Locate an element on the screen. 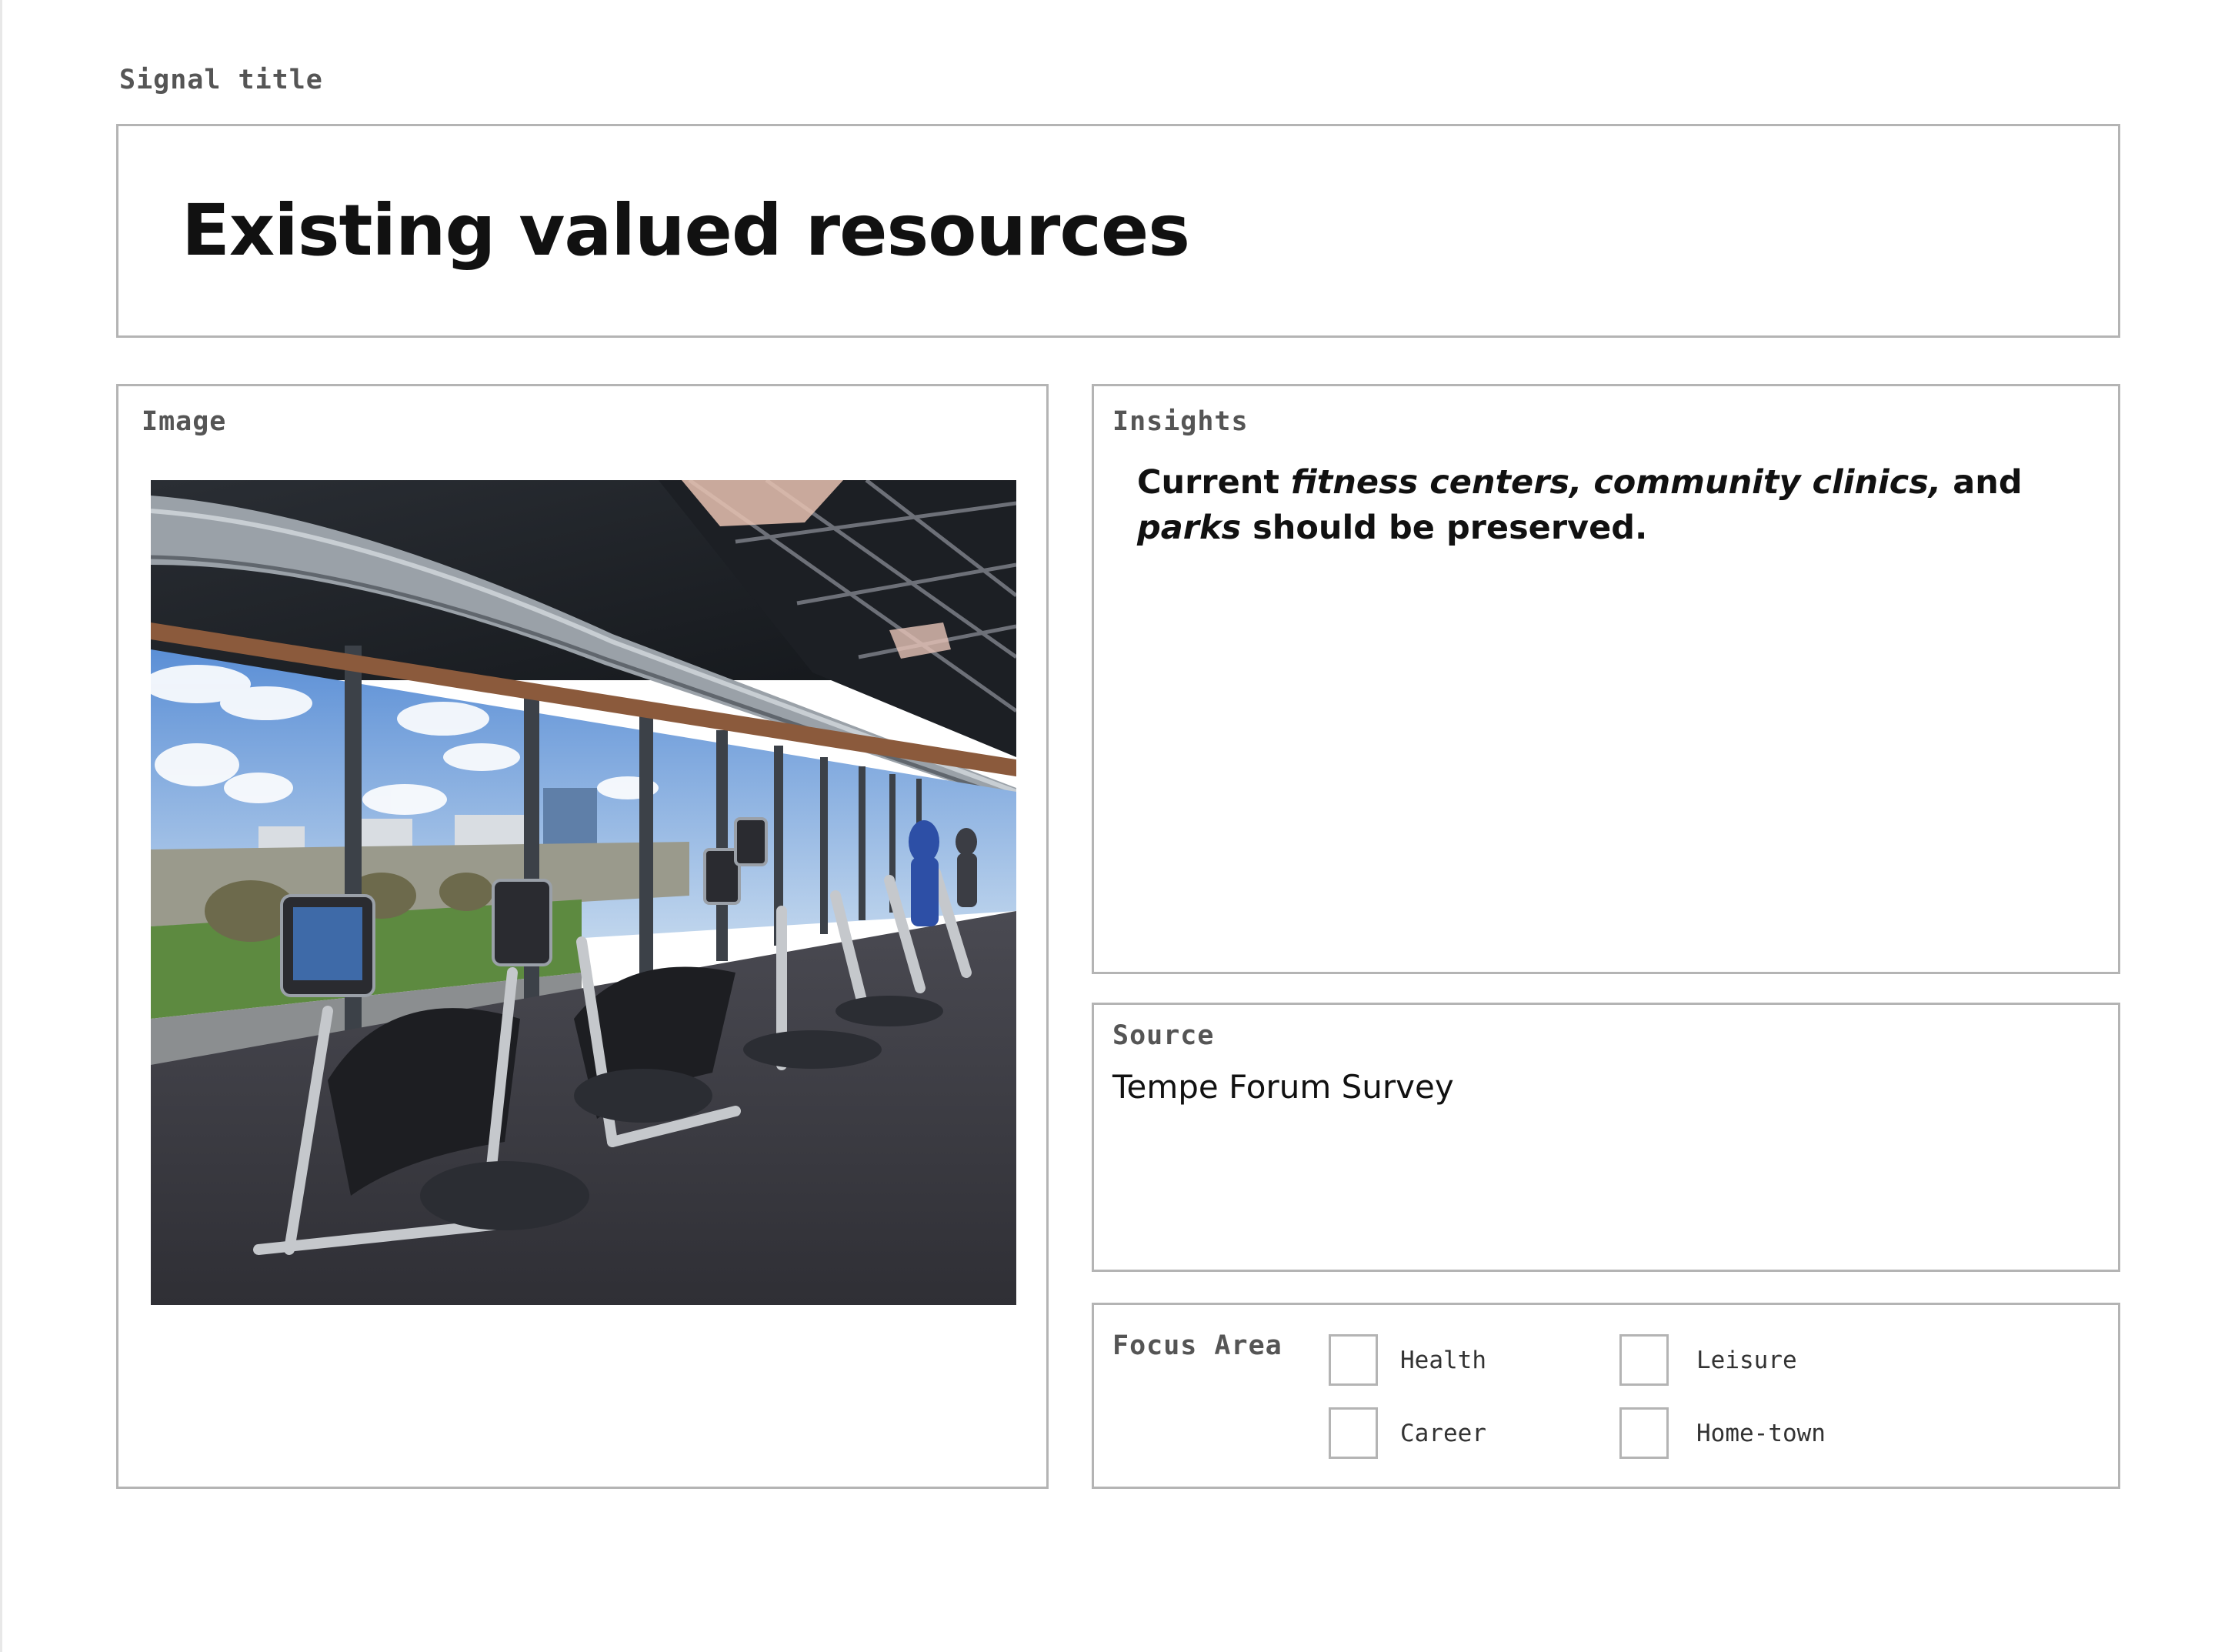 The image size is (2238, 1652). insights-text-segment: should be preserved. is located at coordinates (1444, 528).